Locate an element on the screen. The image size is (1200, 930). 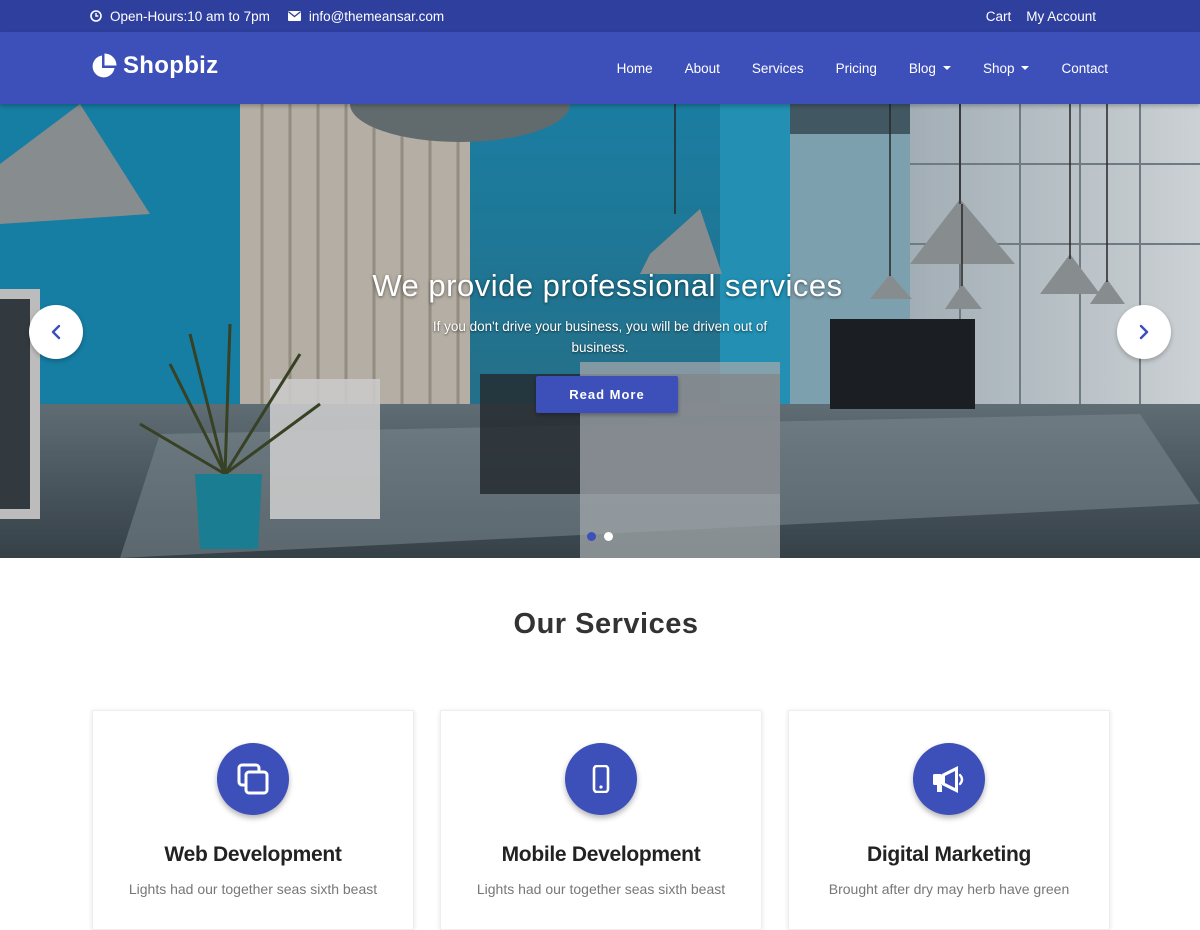
mobile-icon is located at coordinates (601, 779).